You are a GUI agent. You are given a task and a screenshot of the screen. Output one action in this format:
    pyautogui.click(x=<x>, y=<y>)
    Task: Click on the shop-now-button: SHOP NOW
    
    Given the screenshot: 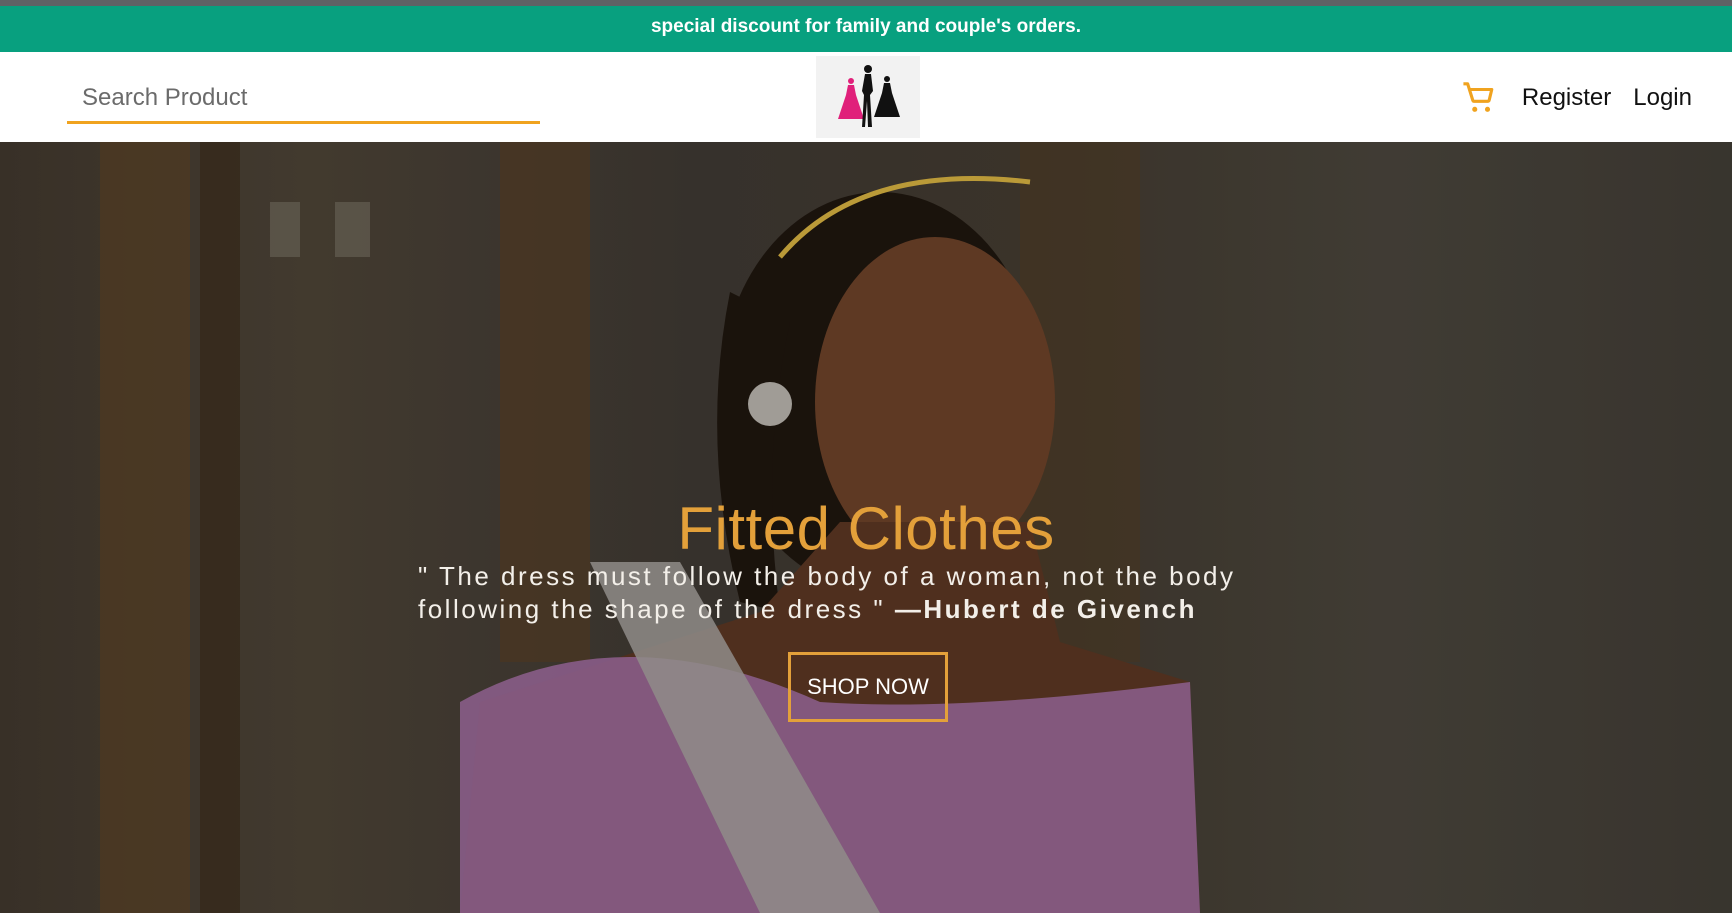 What is the action you would take?
    pyautogui.click(x=868, y=687)
    